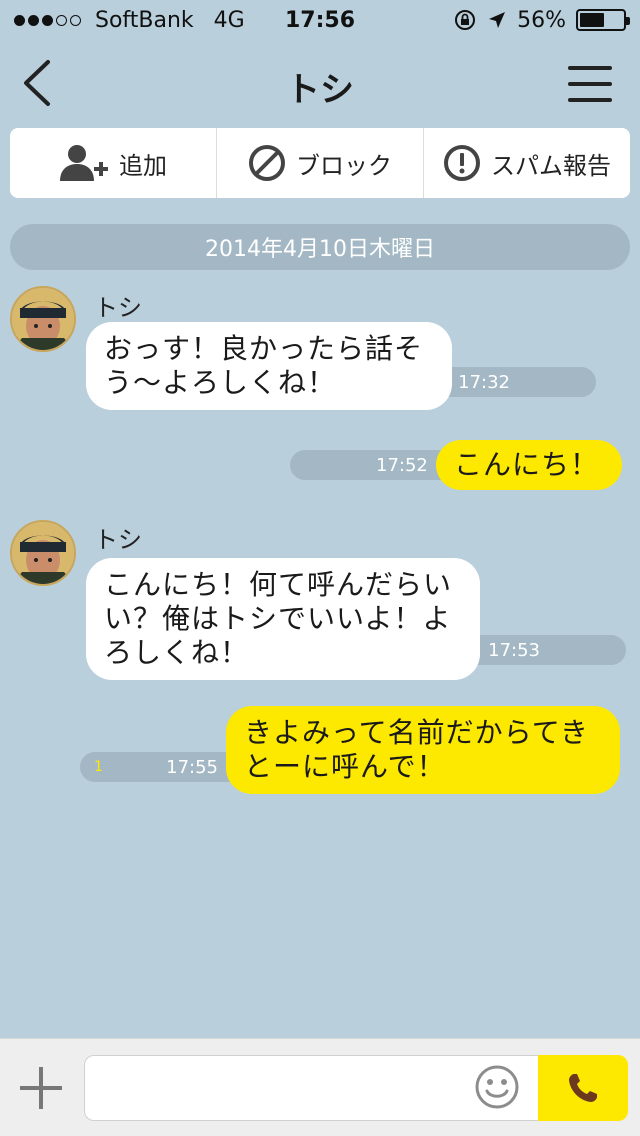 Image resolution: width=640 pixels, height=1136 pixels. I want to click on block-label: ブロック, so click(344, 165).